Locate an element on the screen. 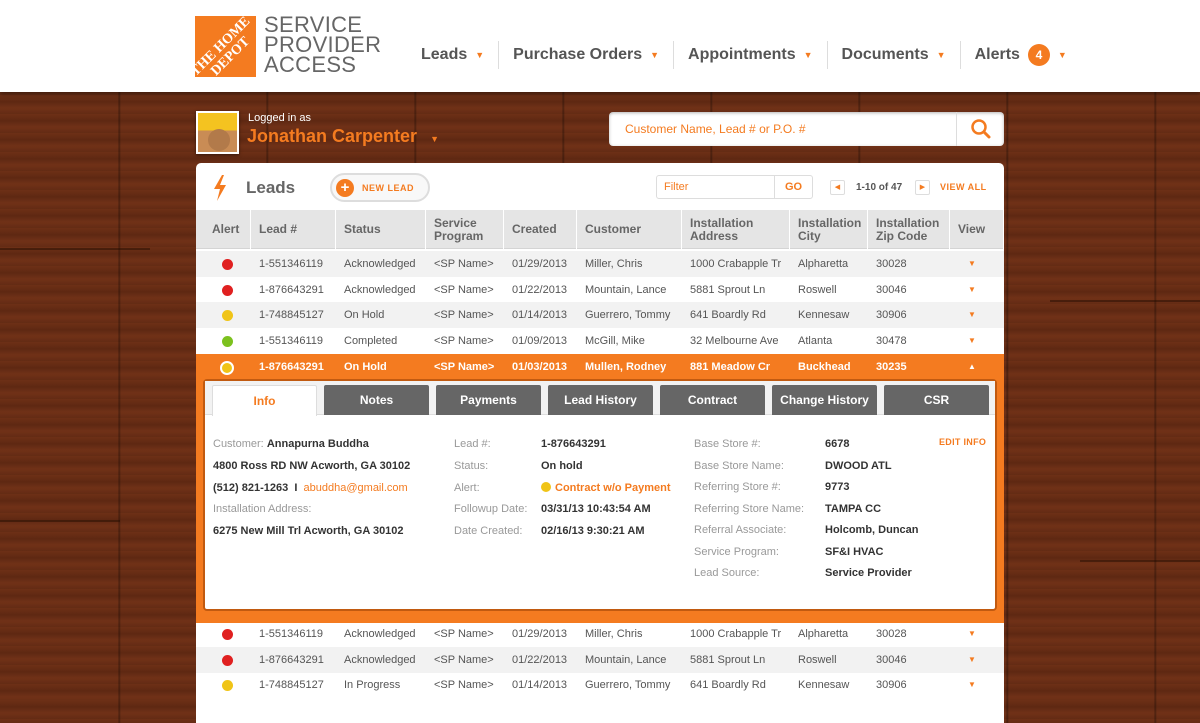 This screenshot has width=1200, height=723. detail-field-label: Referring Store Name: is located at coordinates (749, 508).